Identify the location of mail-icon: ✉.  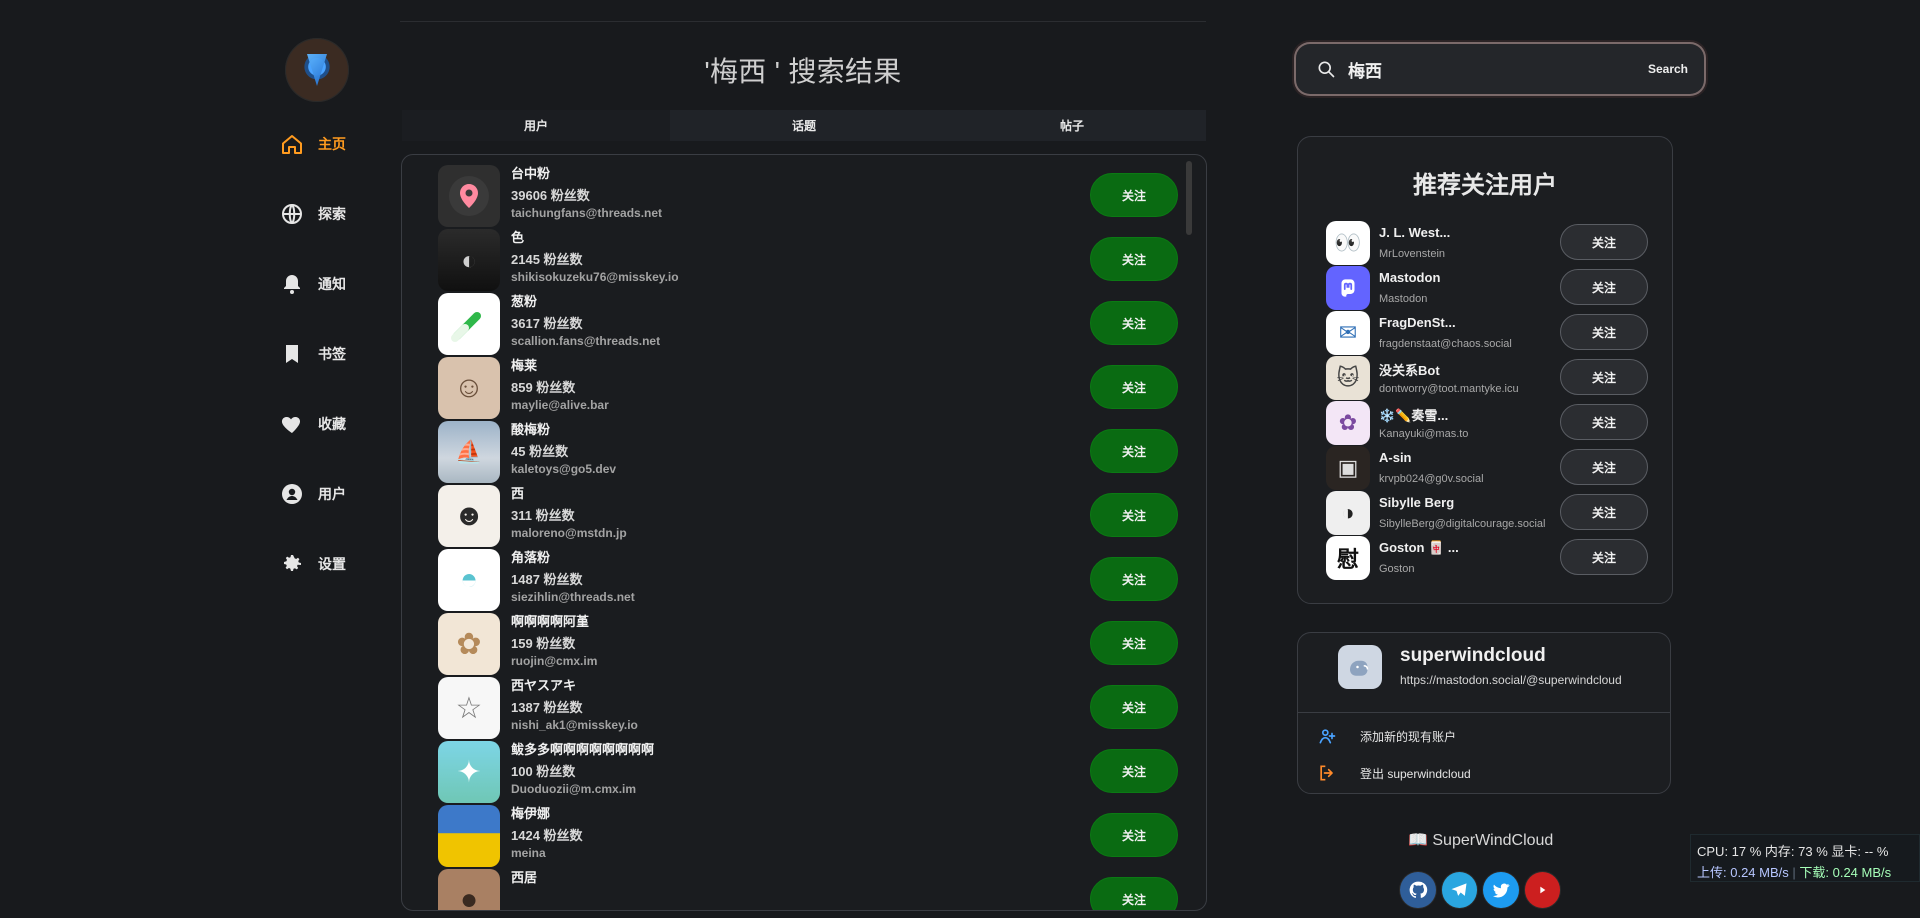
(1348, 333).